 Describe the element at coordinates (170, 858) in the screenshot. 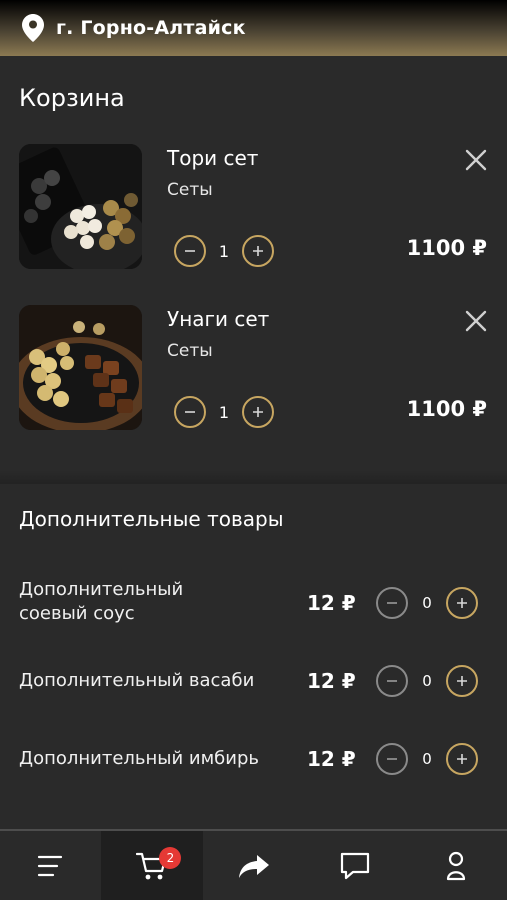

I see `cart-count-badge: 2` at that location.